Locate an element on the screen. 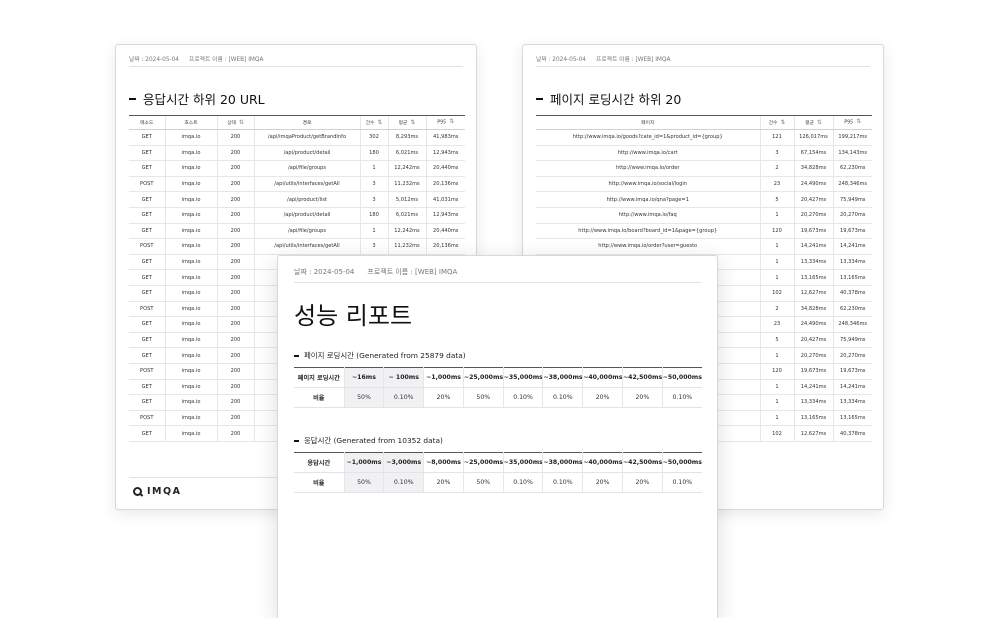 The image size is (1000, 618). imqa-logo: IMQA is located at coordinates (157, 491).